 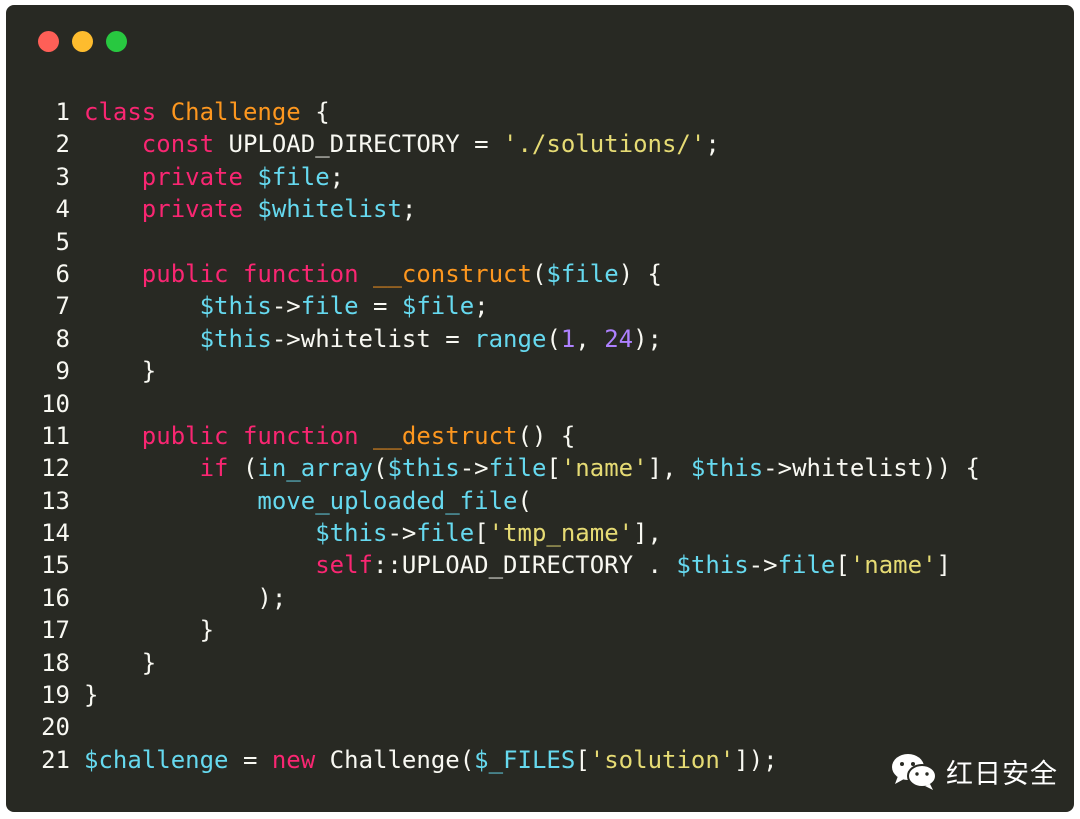 I want to click on line-source: $this->file['tmp_name'],, so click(x=373, y=533).